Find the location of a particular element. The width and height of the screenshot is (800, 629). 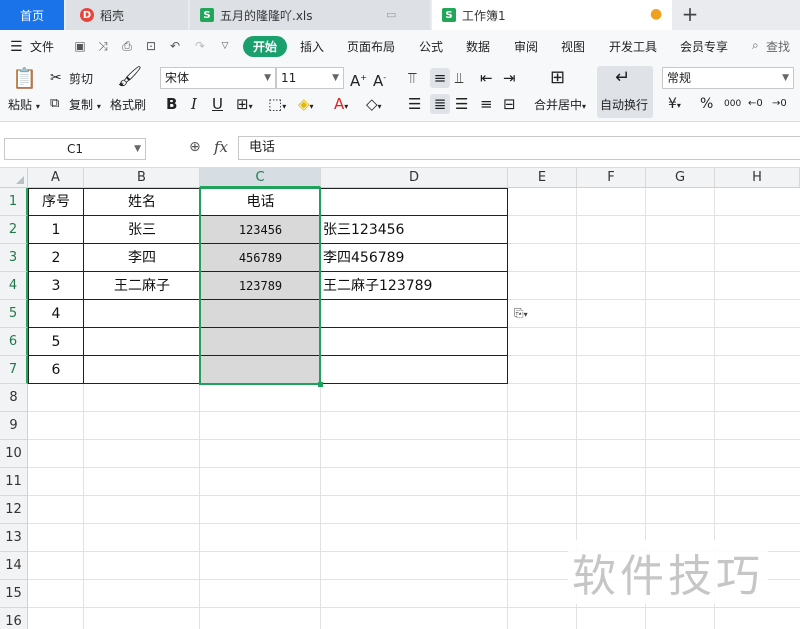

justify-icon: ≡ is located at coordinates (486, 104).